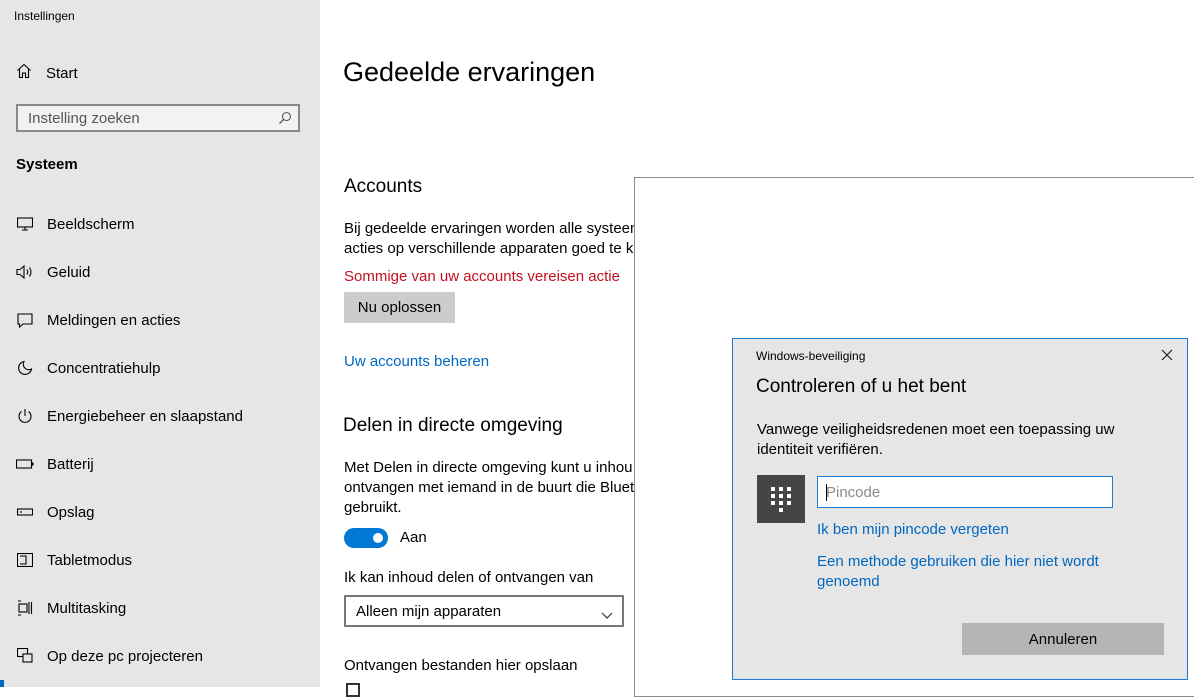 This screenshot has height=697, width=1194. Describe the element at coordinates (25, 560) in the screenshot. I see `tablet-icon` at that location.